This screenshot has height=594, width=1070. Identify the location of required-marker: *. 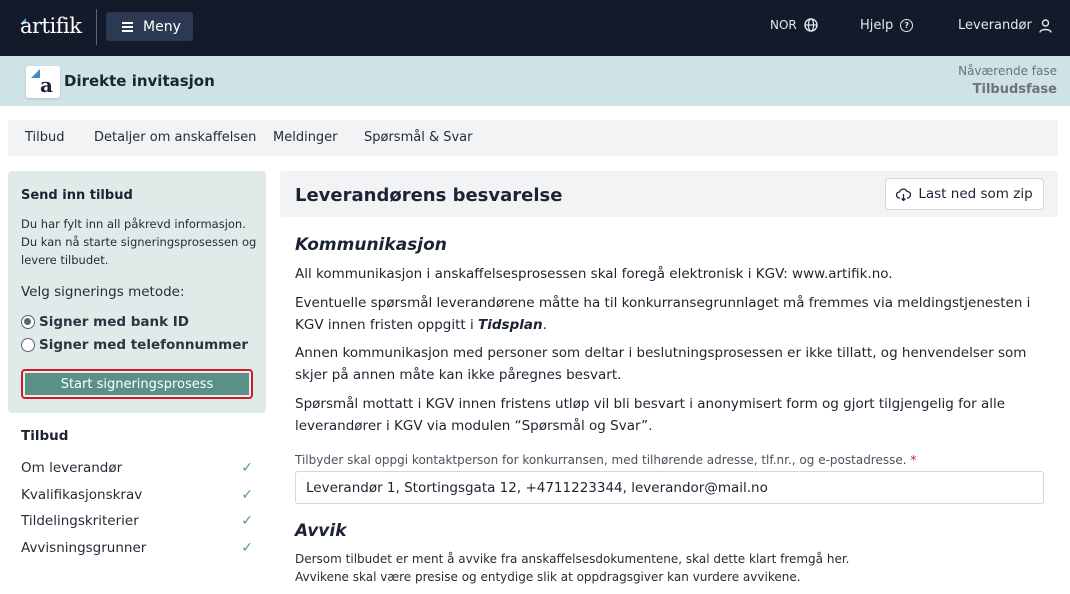
(913, 460).